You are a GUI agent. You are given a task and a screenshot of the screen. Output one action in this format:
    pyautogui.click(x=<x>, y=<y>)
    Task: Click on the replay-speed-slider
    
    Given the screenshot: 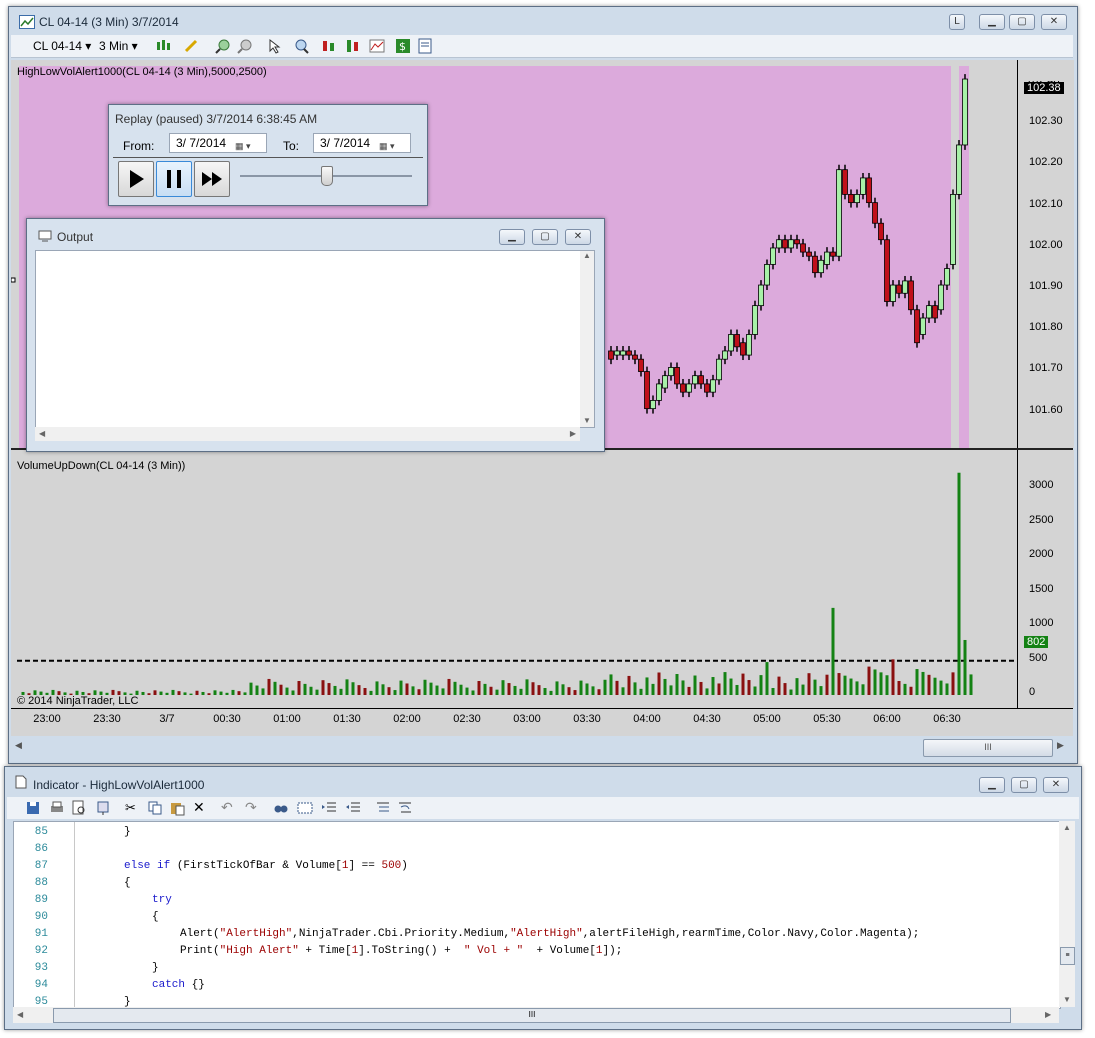 What is the action you would take?
    pyautogui.click(x=327, y=176)
    